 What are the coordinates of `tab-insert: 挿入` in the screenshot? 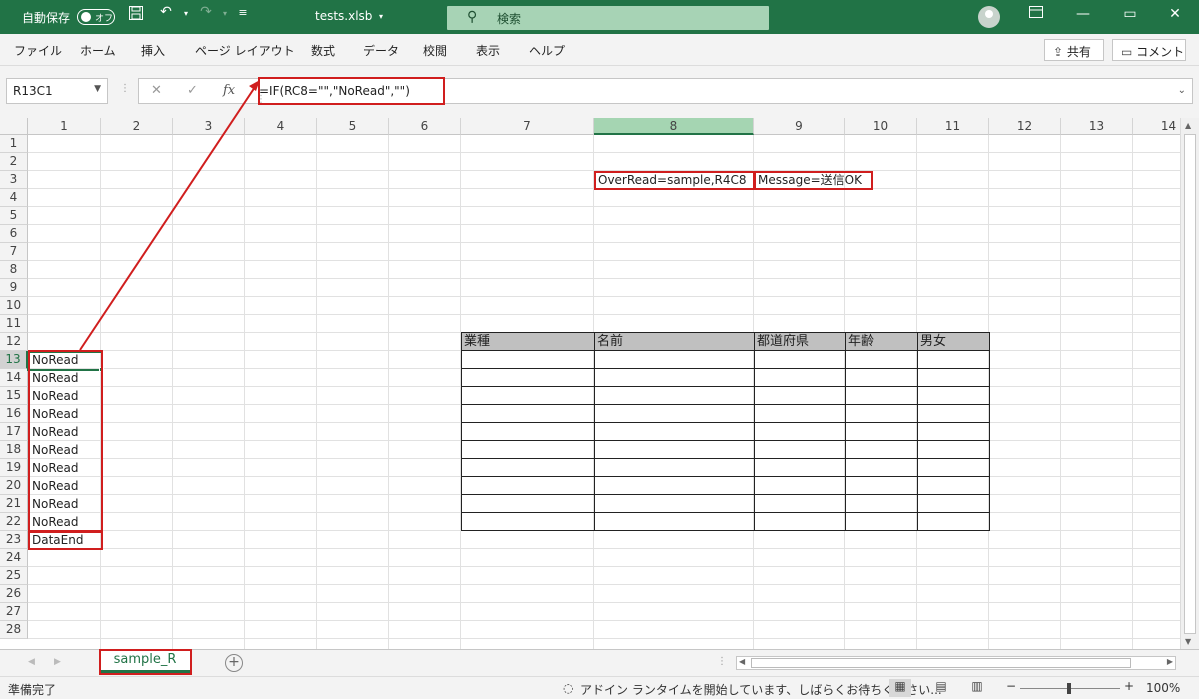 It's located at (153, 50).